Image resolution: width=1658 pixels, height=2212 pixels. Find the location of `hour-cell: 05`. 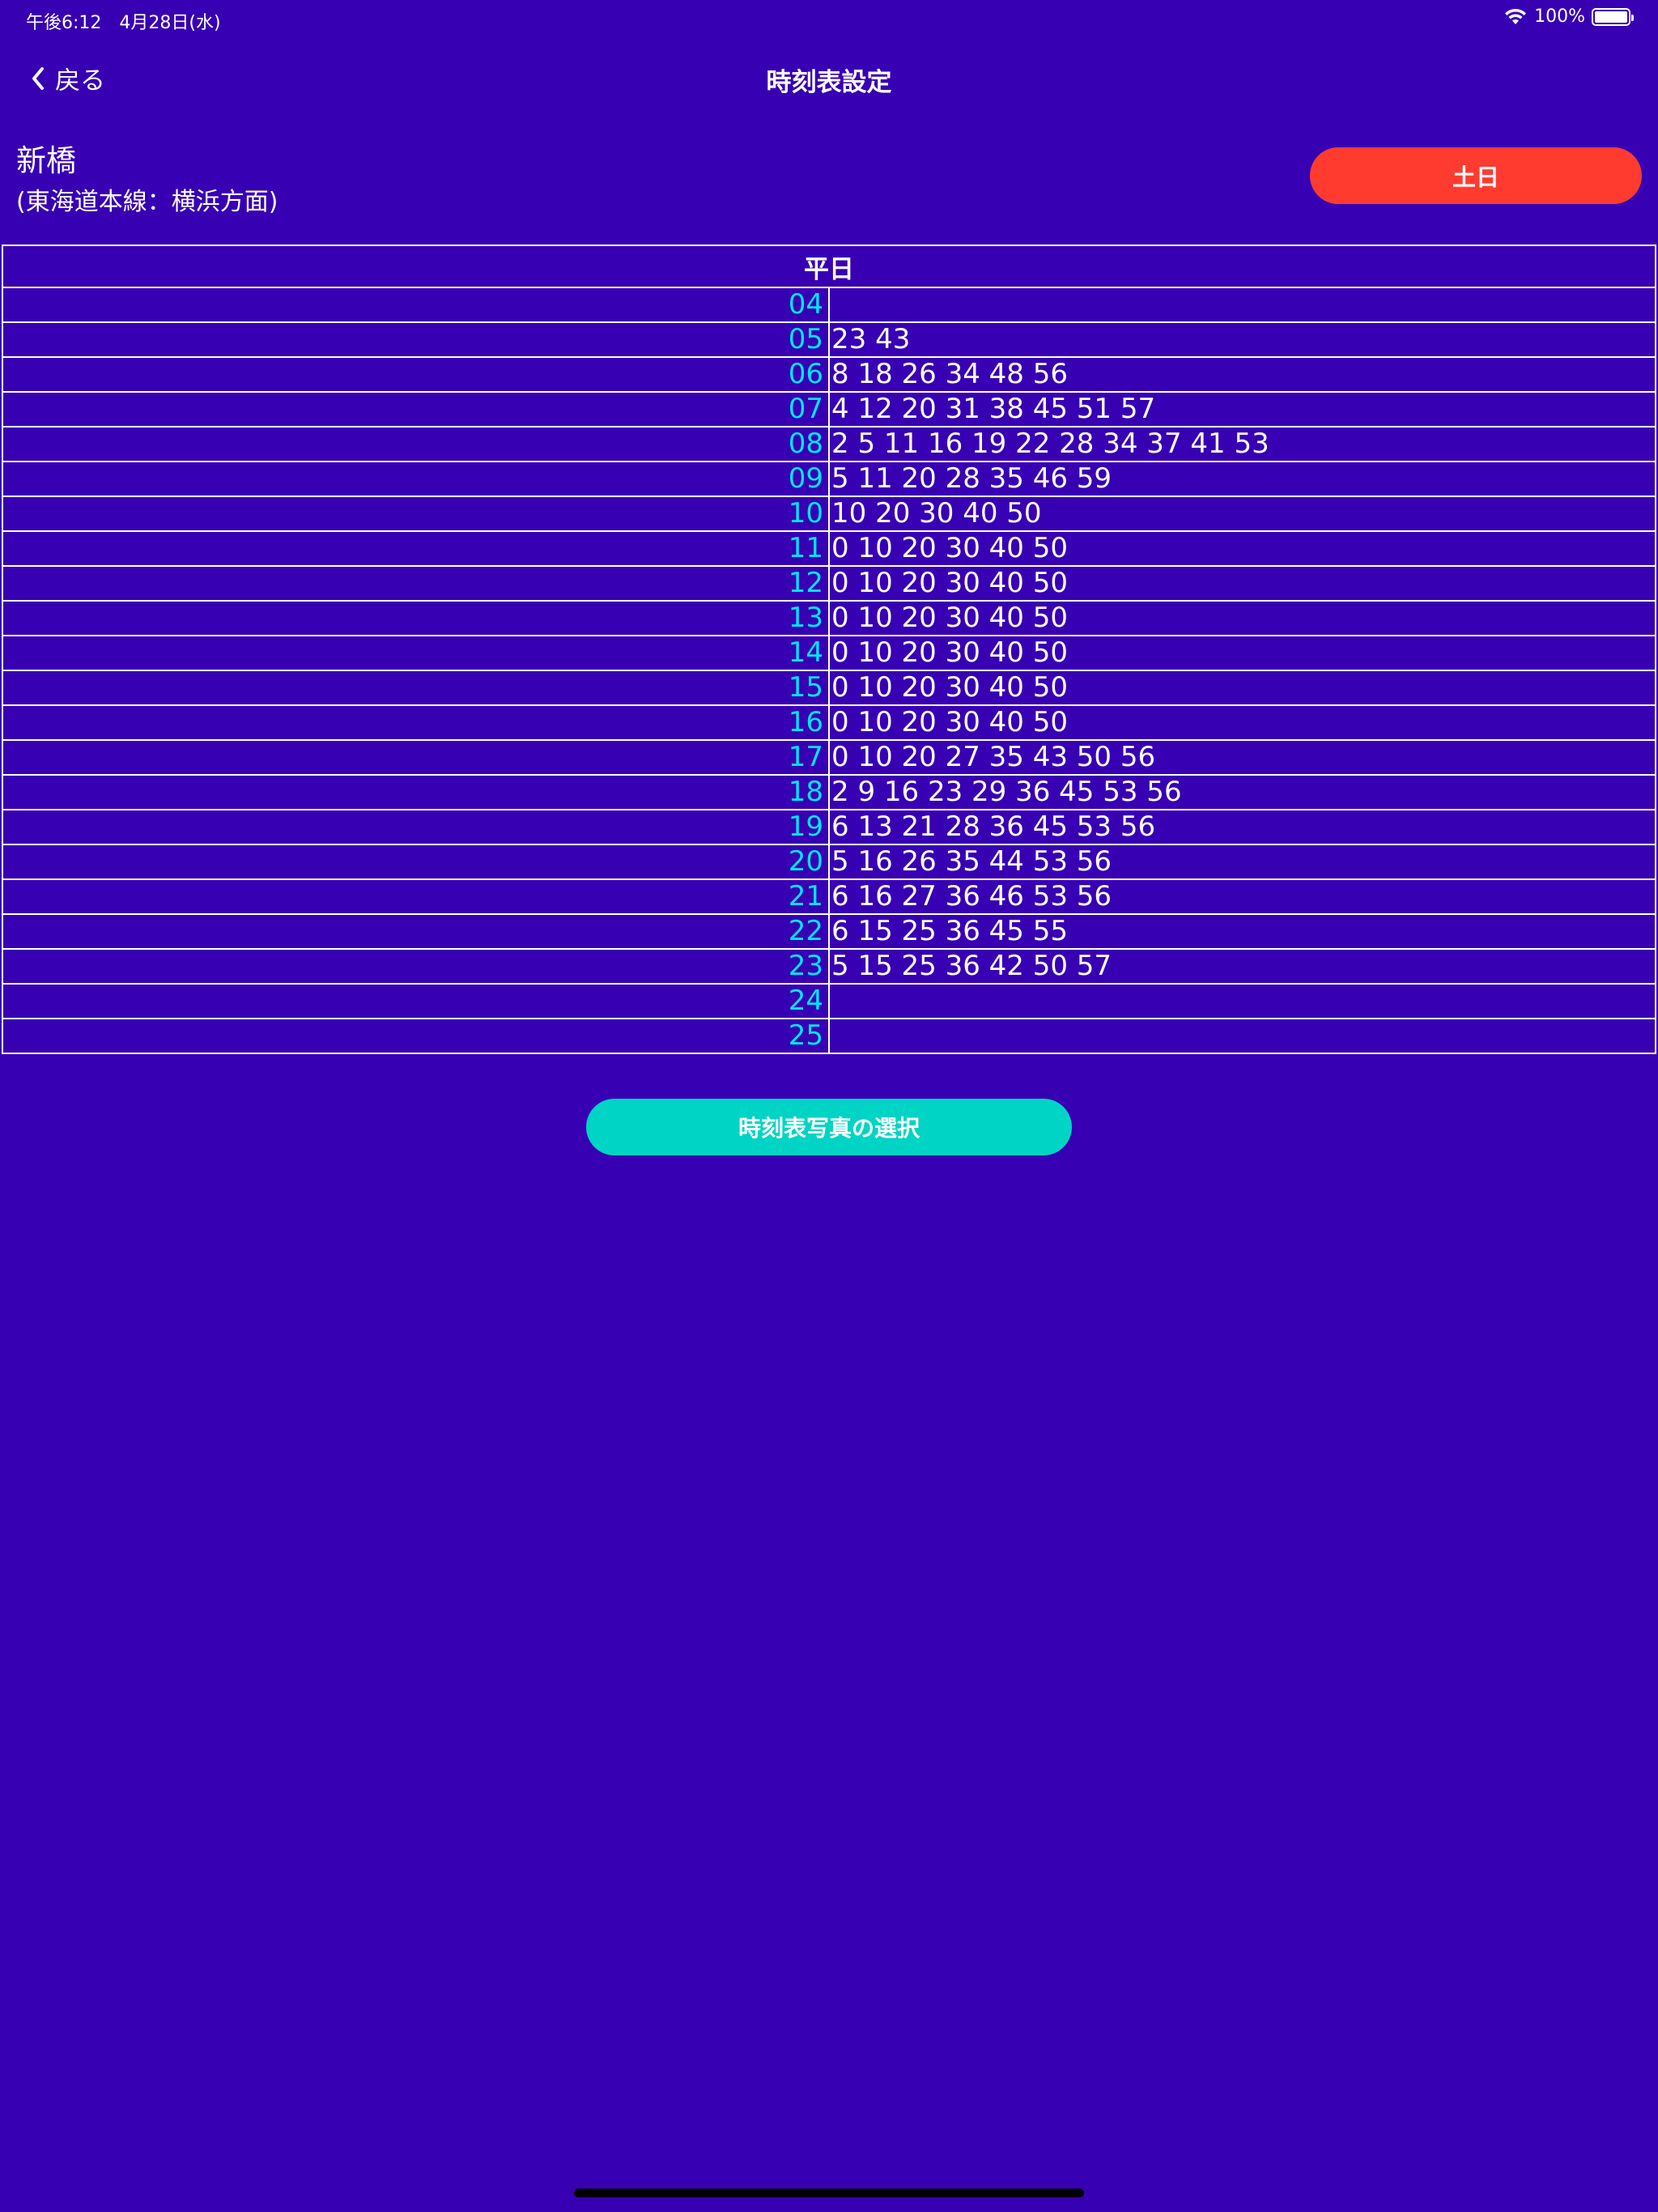

hour-cell: 05 is located at coordinates (416, 339).